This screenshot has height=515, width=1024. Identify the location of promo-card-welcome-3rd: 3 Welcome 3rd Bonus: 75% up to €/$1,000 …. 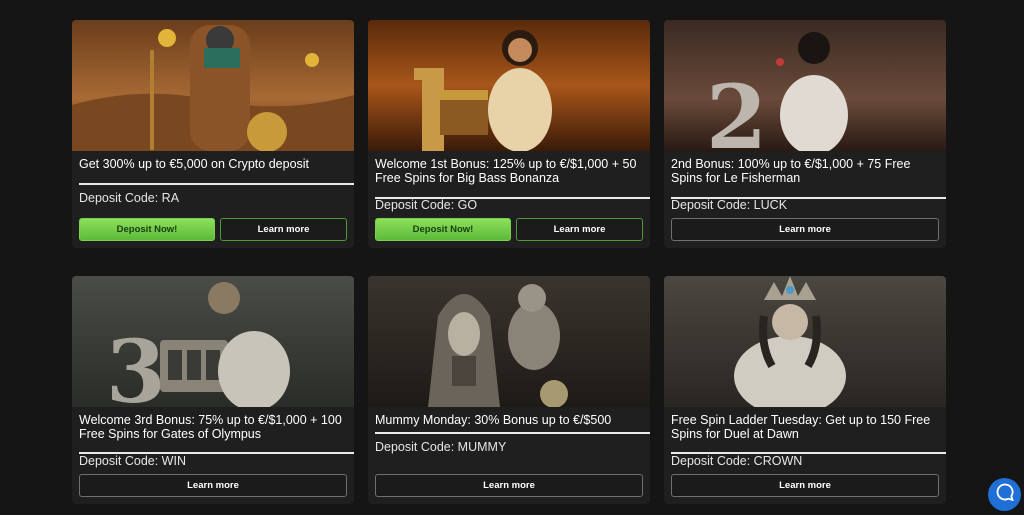
(213, 390).